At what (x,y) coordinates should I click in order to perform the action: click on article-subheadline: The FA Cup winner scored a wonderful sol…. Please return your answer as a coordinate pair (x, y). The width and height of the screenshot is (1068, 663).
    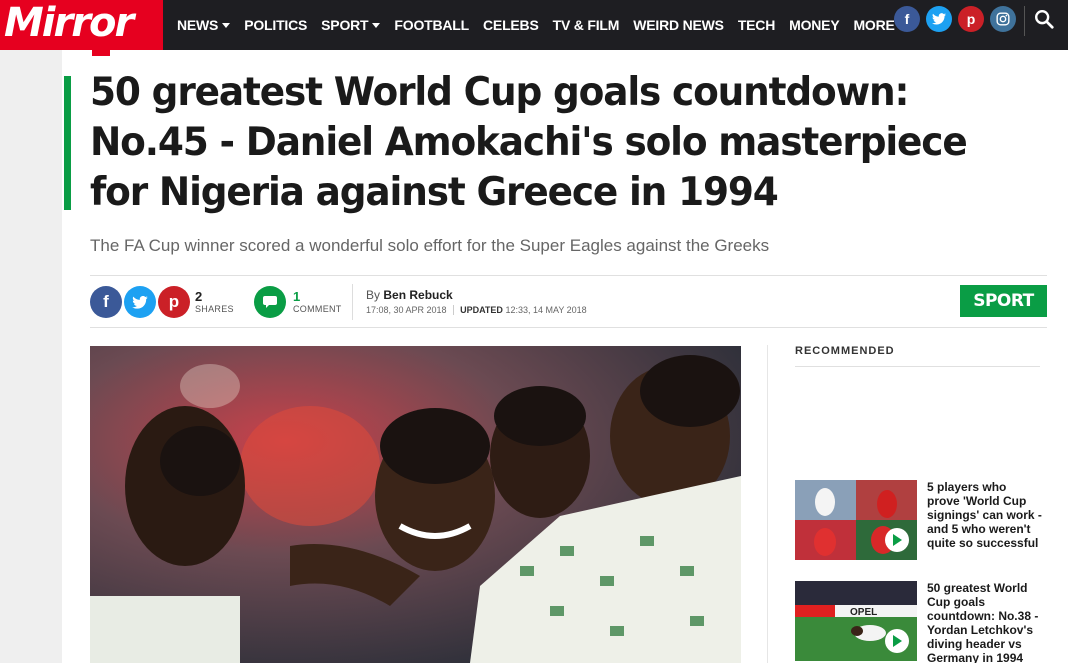
    Looking at the image, I should click on (430, 245).